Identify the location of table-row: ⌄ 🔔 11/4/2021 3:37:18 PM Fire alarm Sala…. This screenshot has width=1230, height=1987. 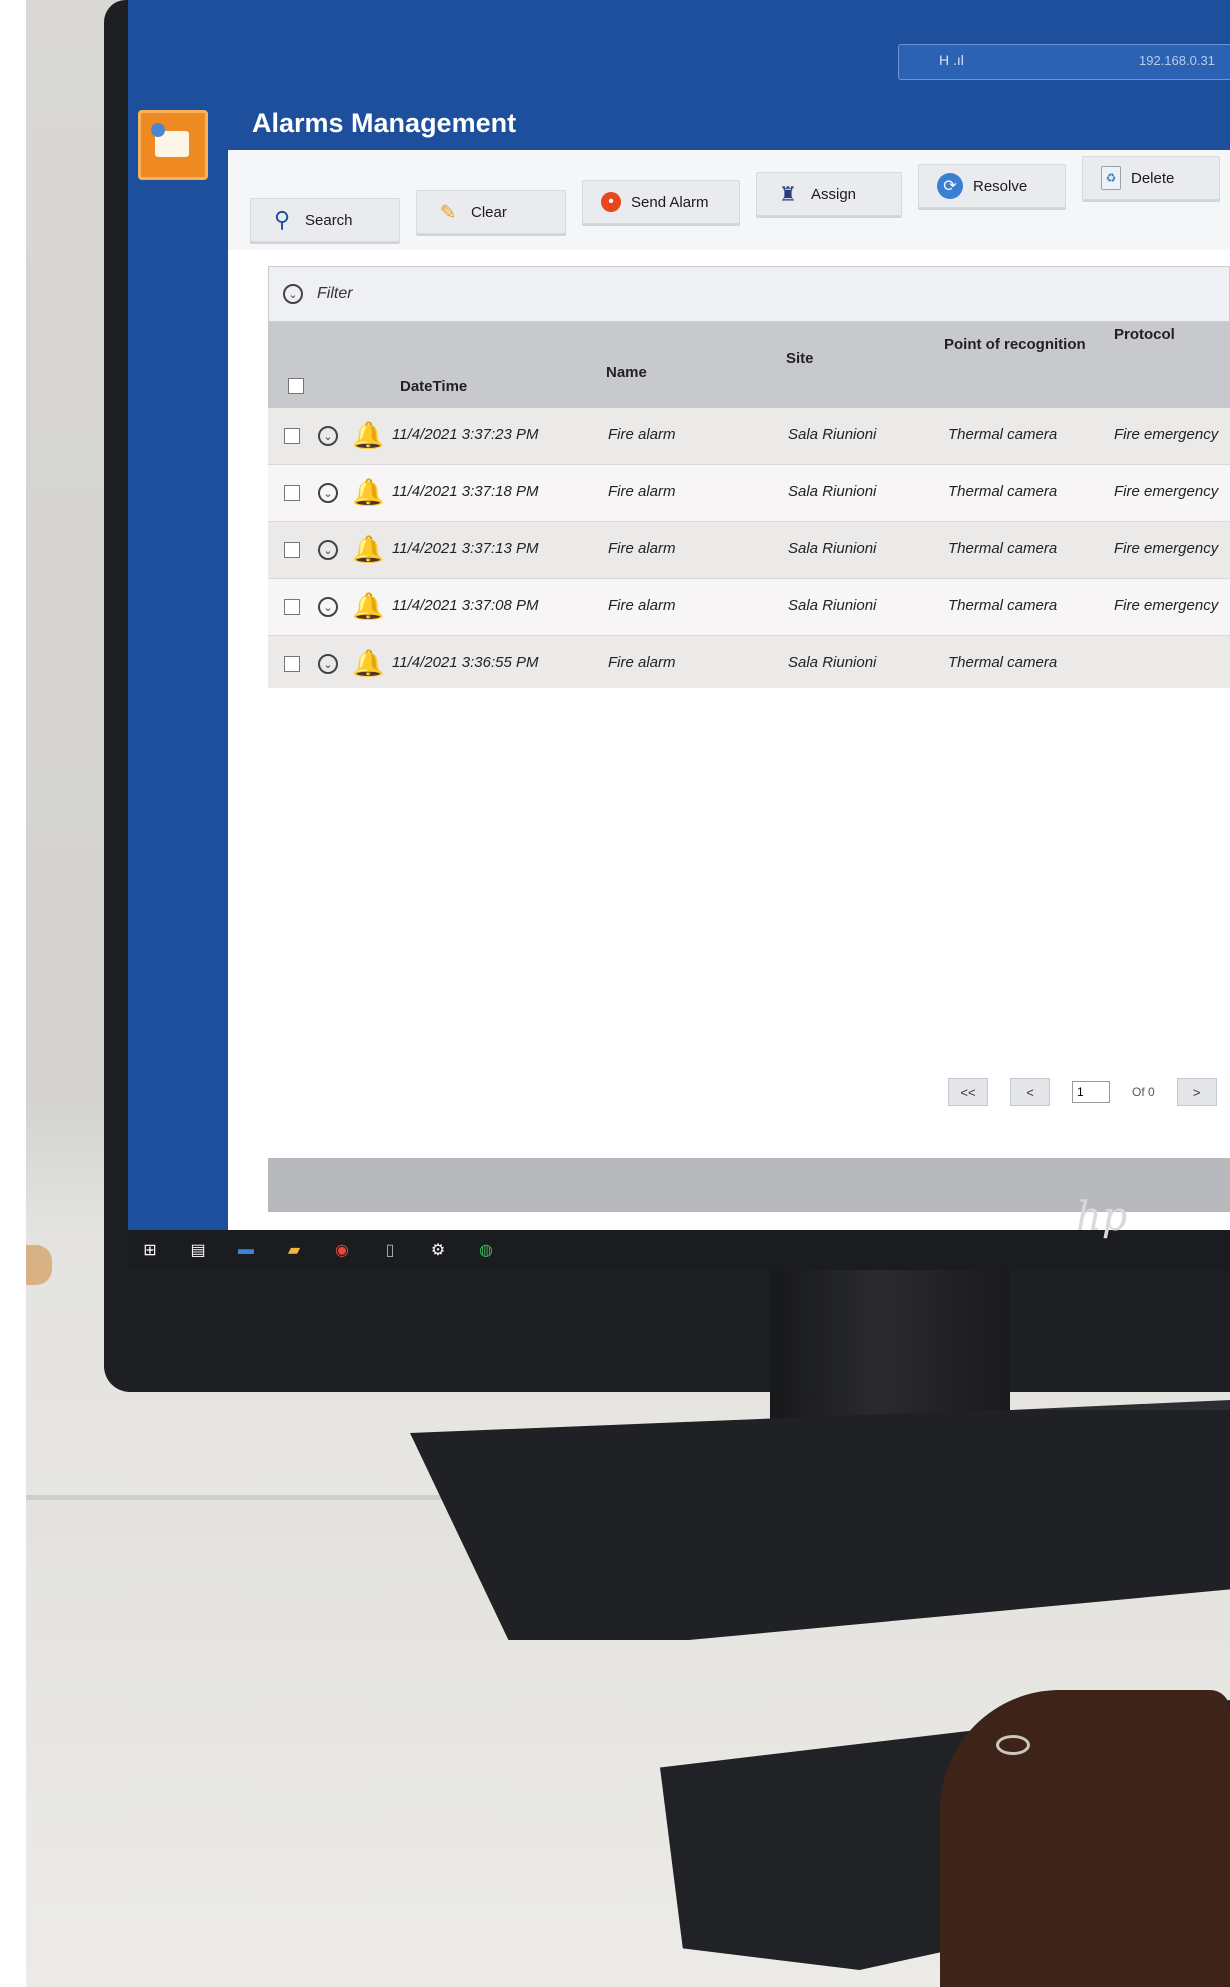
(749, 493).